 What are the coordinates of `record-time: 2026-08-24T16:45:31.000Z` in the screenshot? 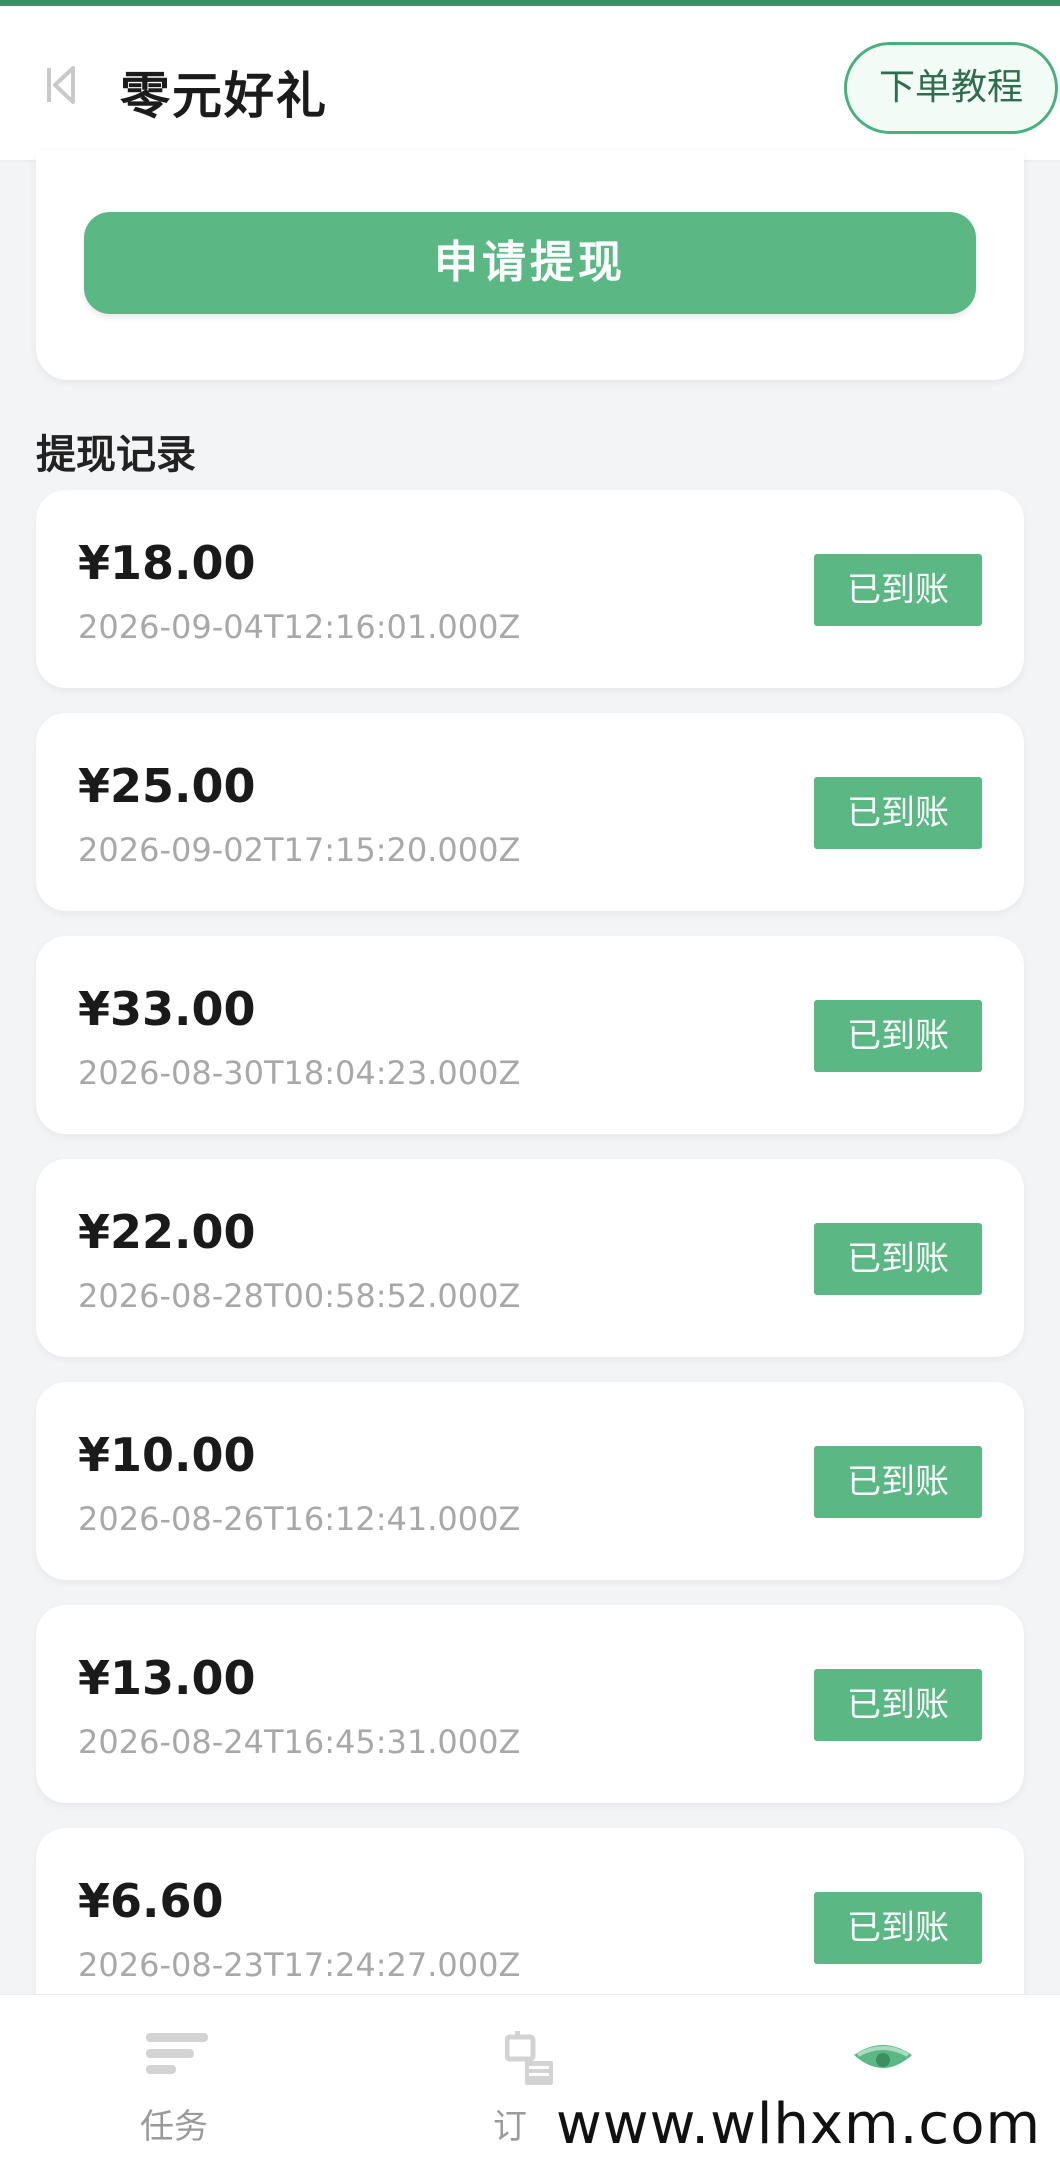 It's located at (299, 1742).